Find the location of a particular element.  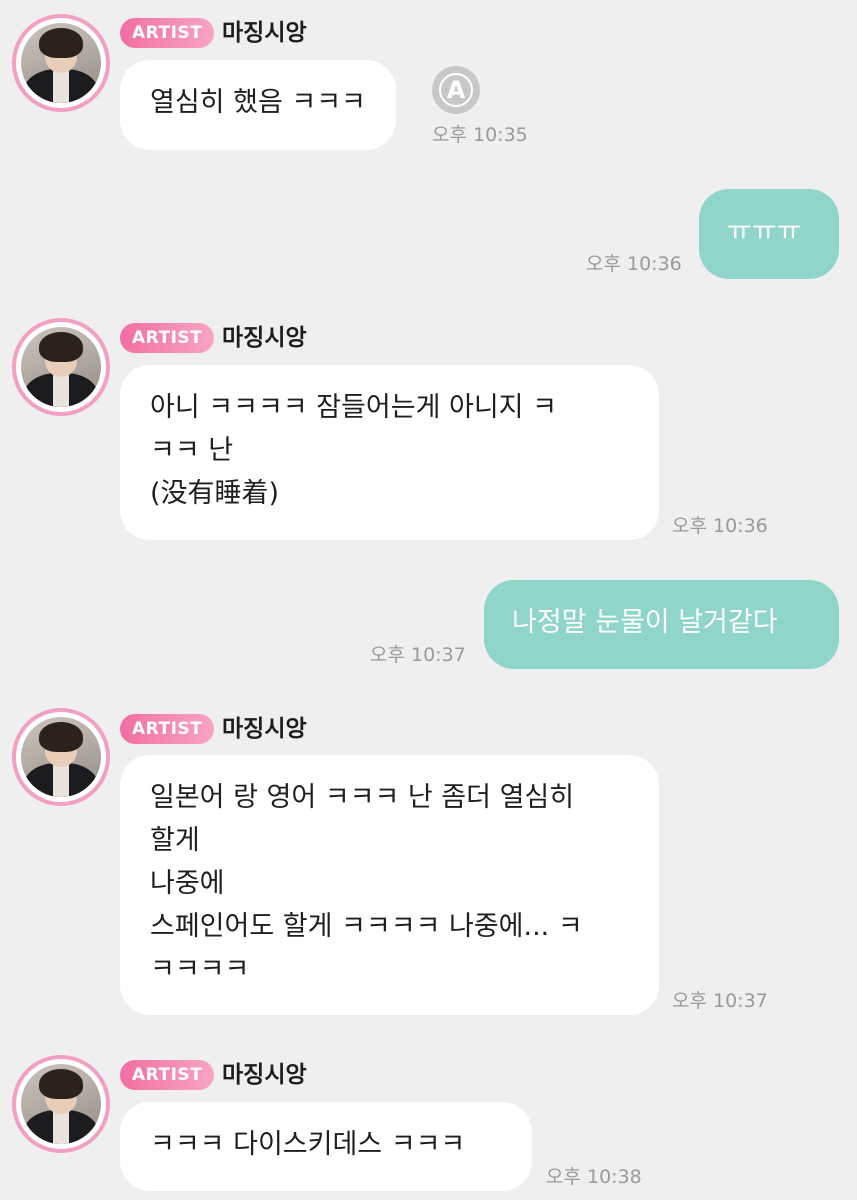

message-text: 나정말 눈물이 날거같다 is located at coordinates (645, 622).